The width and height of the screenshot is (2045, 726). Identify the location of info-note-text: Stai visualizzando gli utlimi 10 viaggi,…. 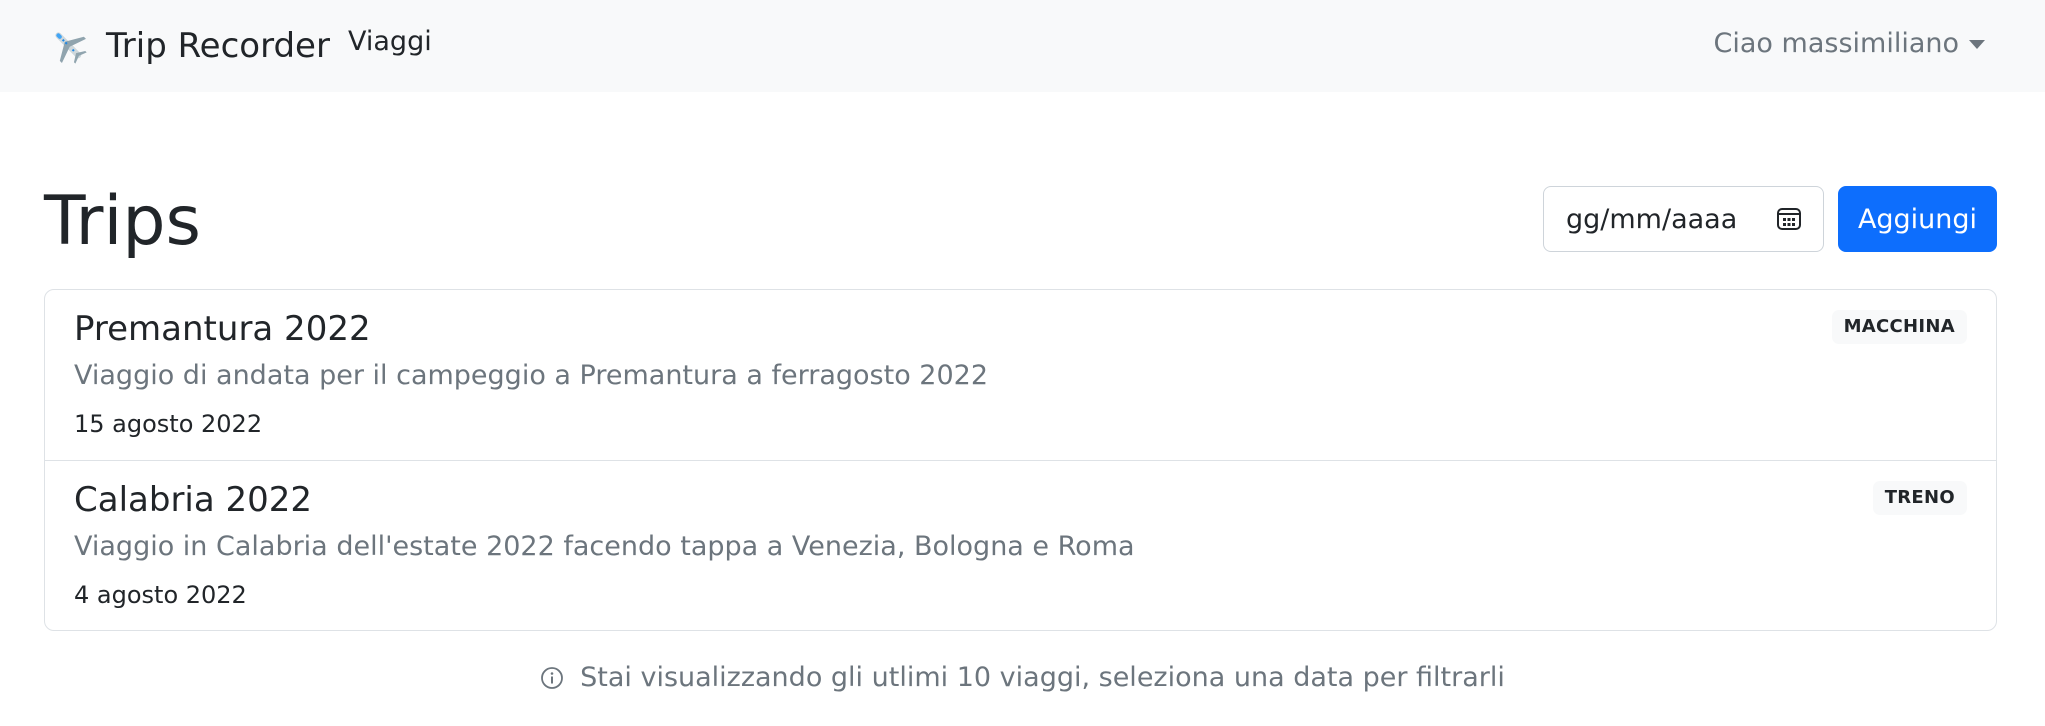
(1042, 677).